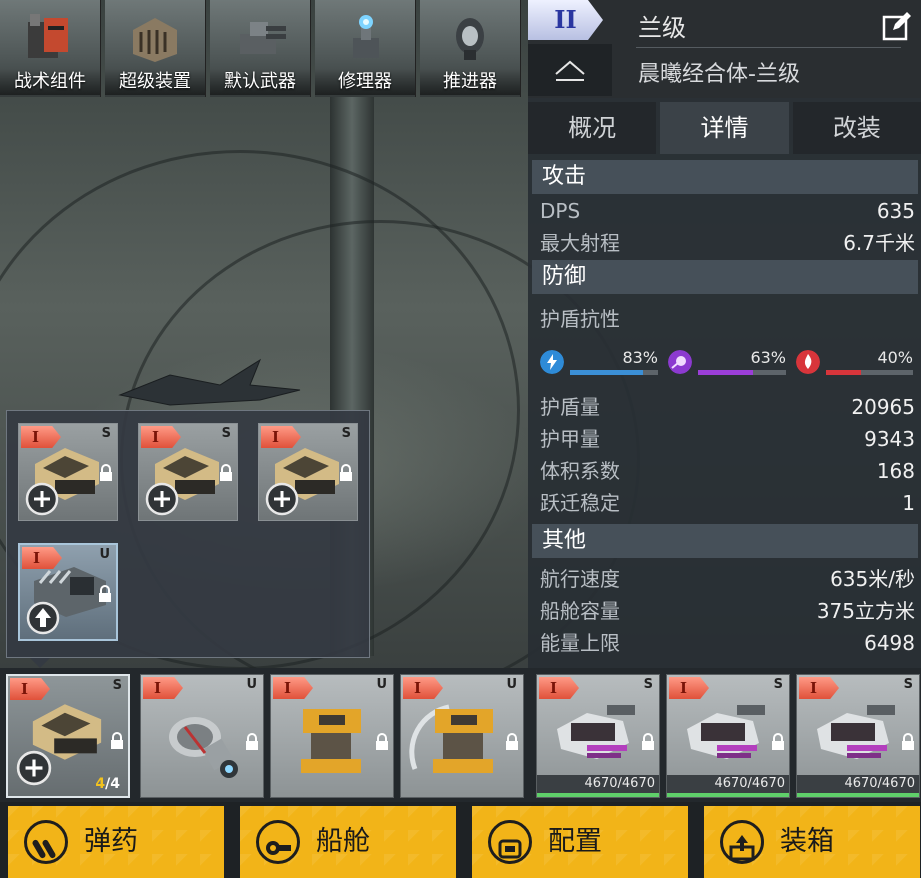 This screenshot has width=921, height=878. Describe the element at coordinates (580, 643) in the screenshot. I see `stat-label: 能量上限` at that location.